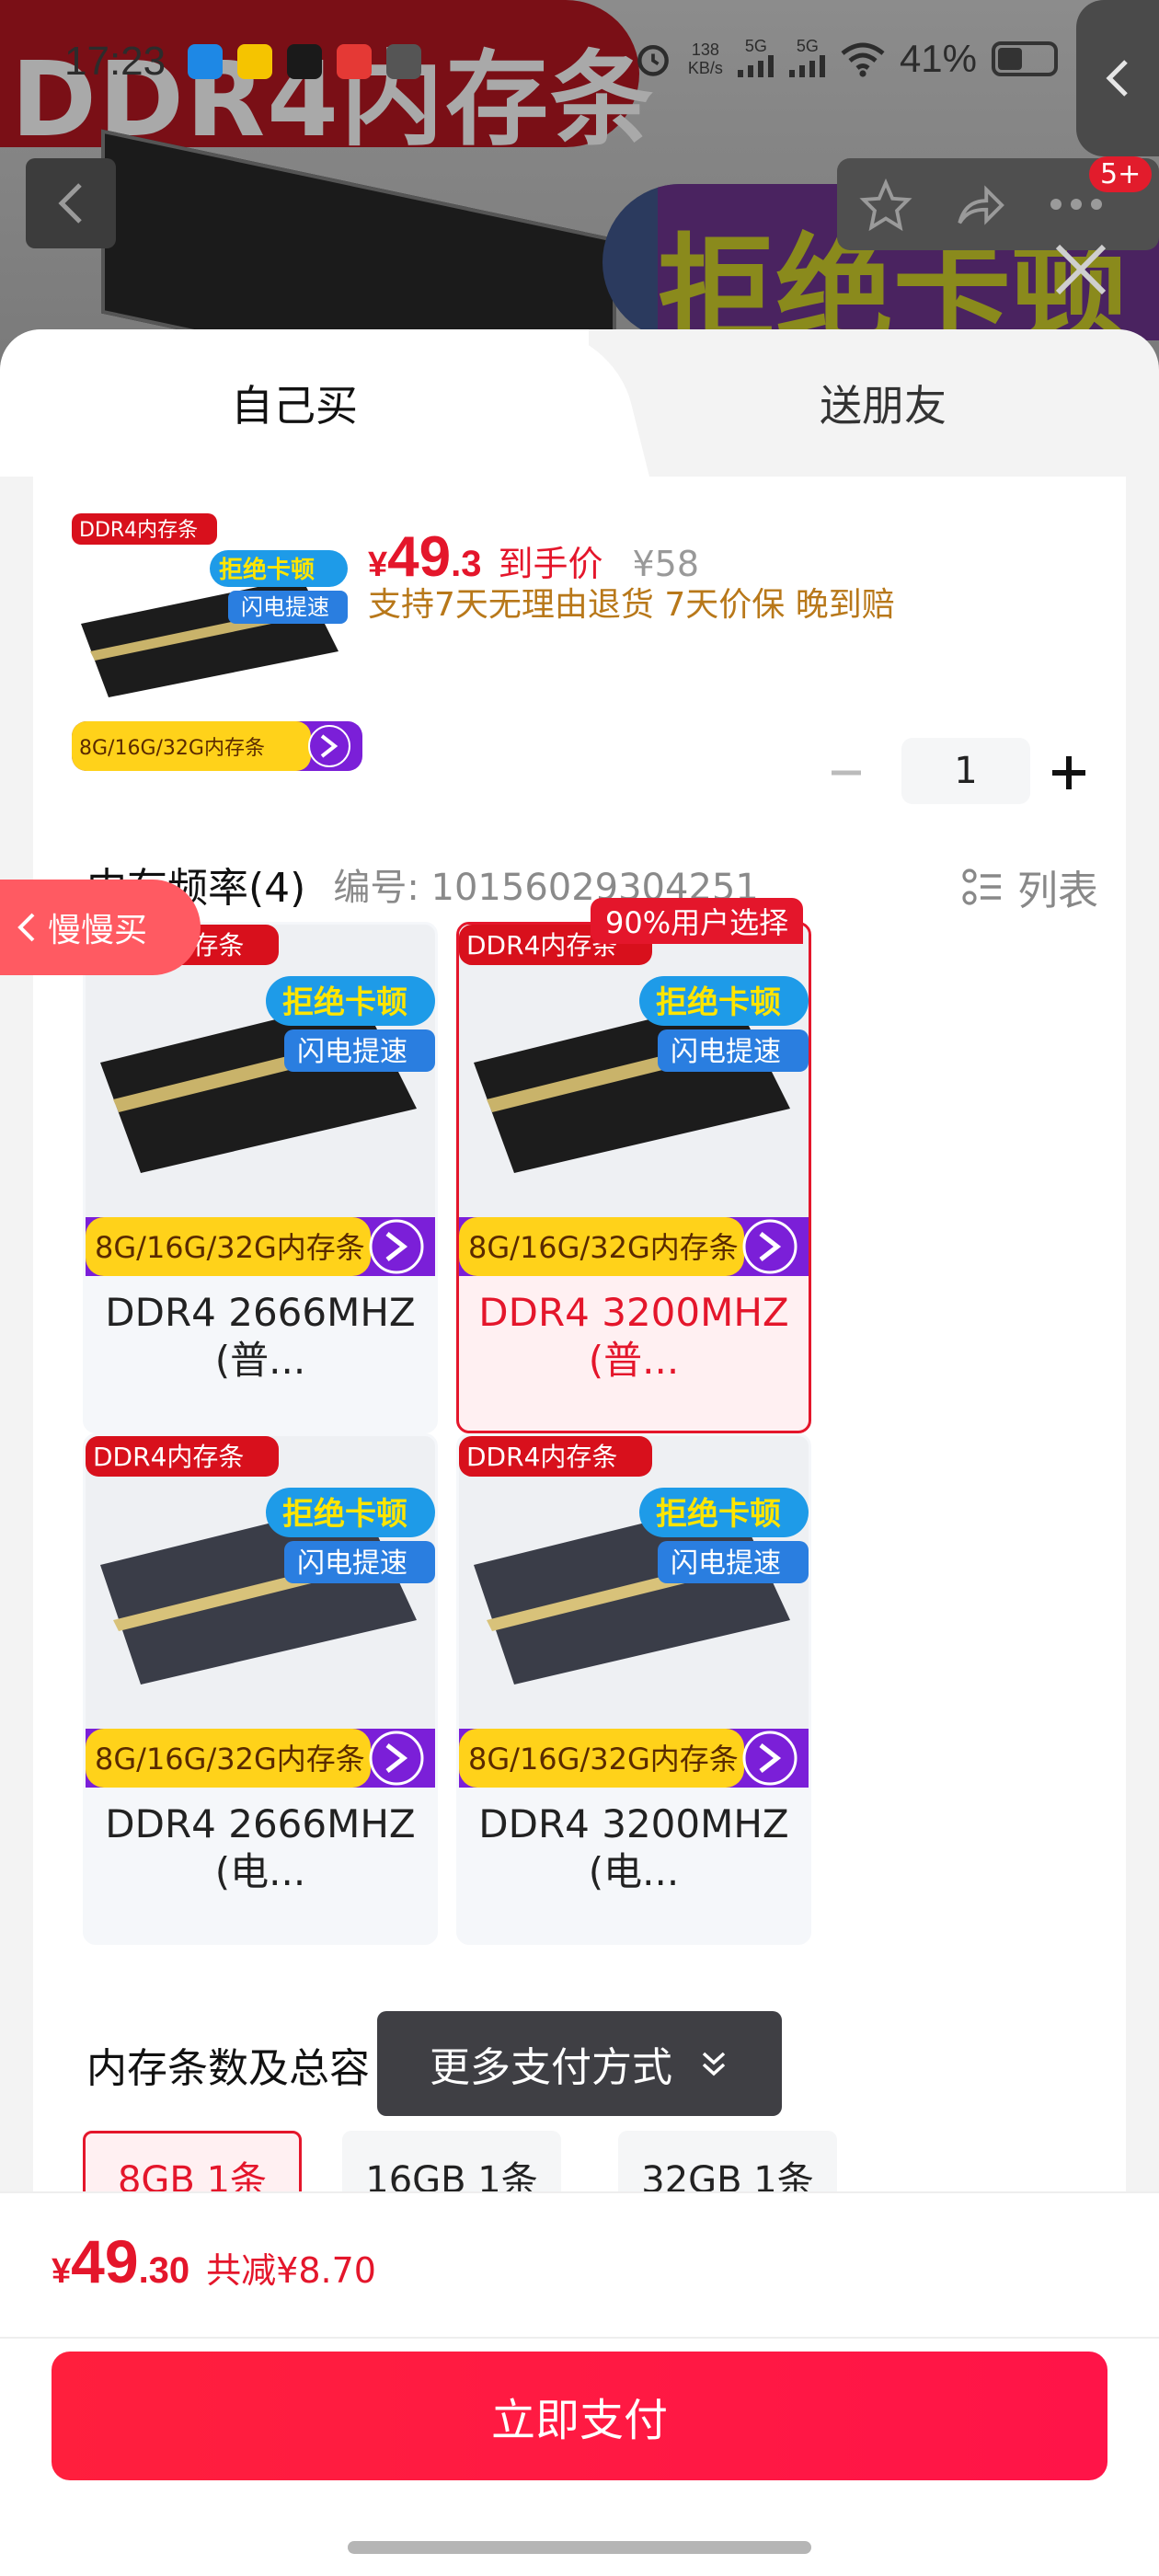 The image size is (1159, 2576). What do you see at coordinates (579, 2338) in the screenshot?
I see `divider` at bounding box center [579, 2338].